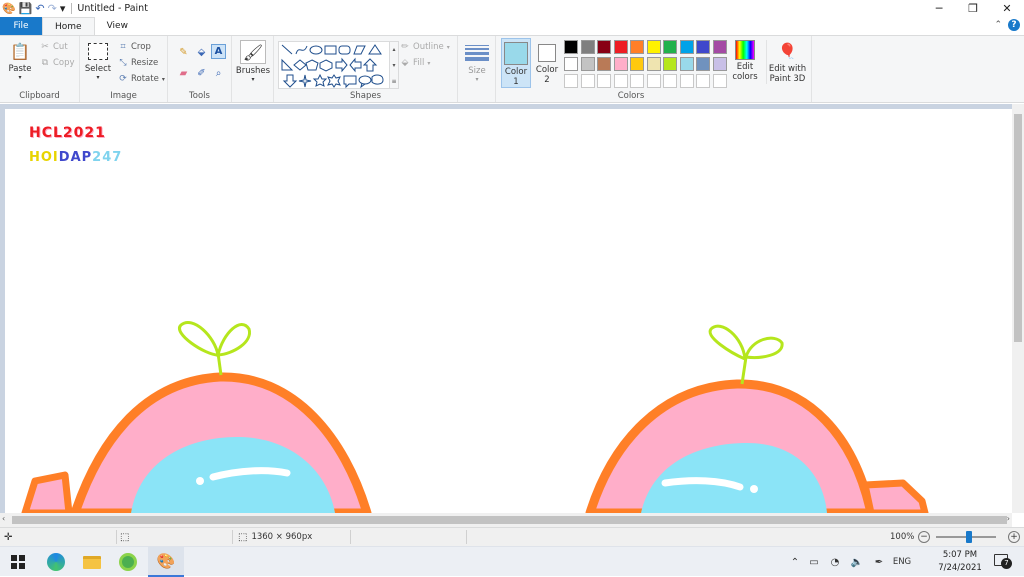  I want to click on paste-button: 📋 Paste ▾, so click(20, 61).